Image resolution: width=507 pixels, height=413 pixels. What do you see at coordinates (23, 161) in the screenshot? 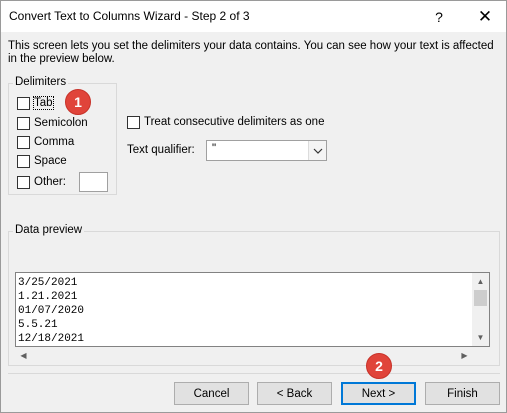
I see `space-checkbox` at bounding box center [23, 161].